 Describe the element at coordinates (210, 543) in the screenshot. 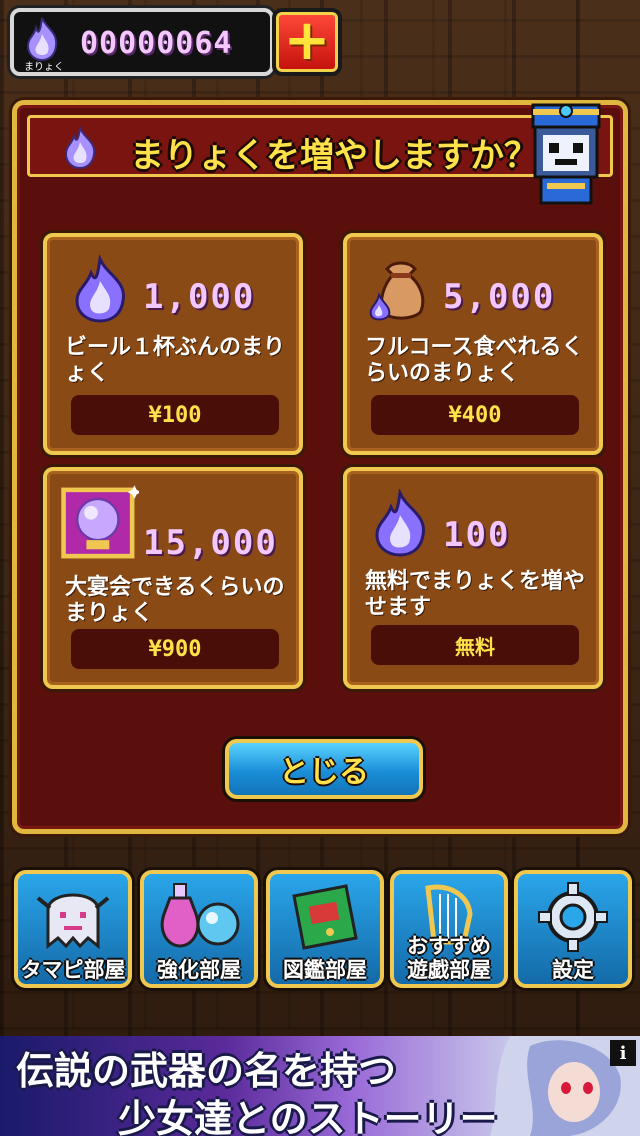

I see `offer-amount: 15,000` at that location.